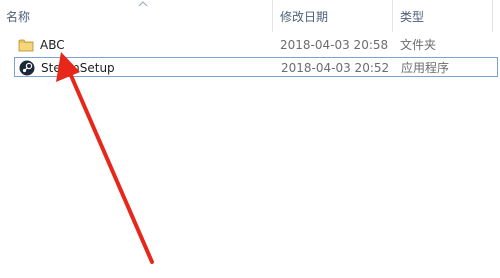  I want to click on column-header-name: 名称, so click(18, 17).